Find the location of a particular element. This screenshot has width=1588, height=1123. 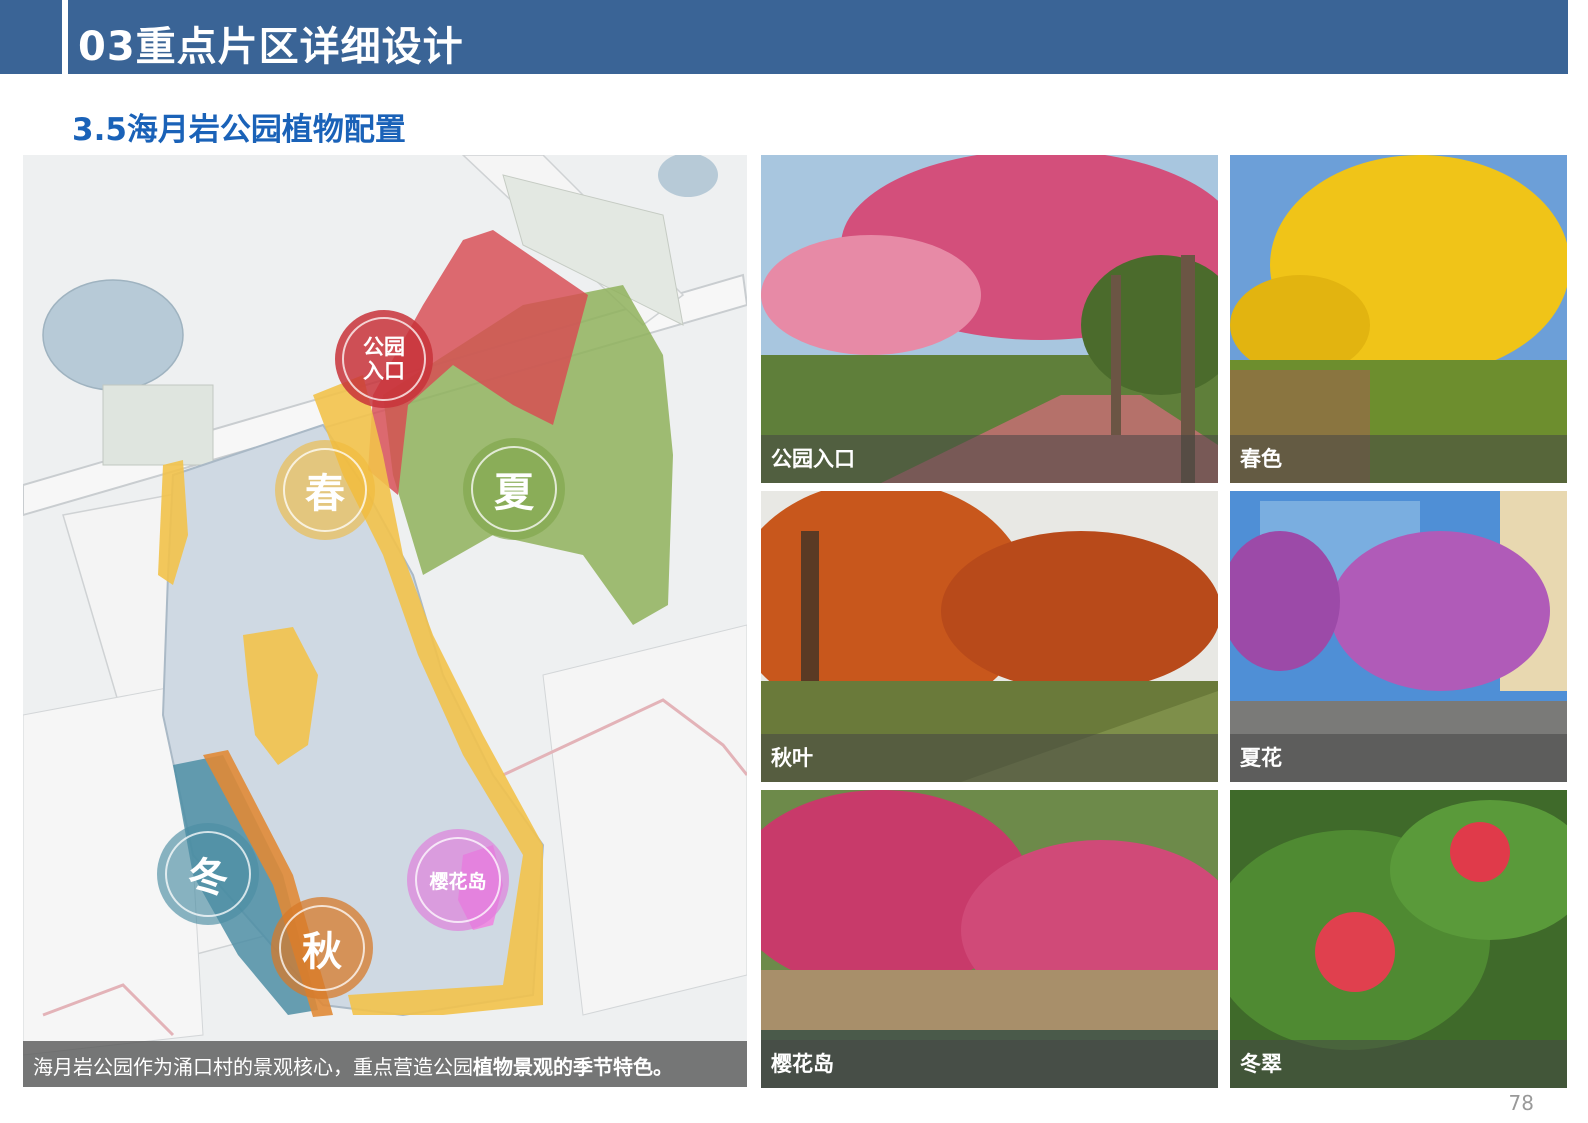

page-number: 78 is located at coordinates (1521, 1103).